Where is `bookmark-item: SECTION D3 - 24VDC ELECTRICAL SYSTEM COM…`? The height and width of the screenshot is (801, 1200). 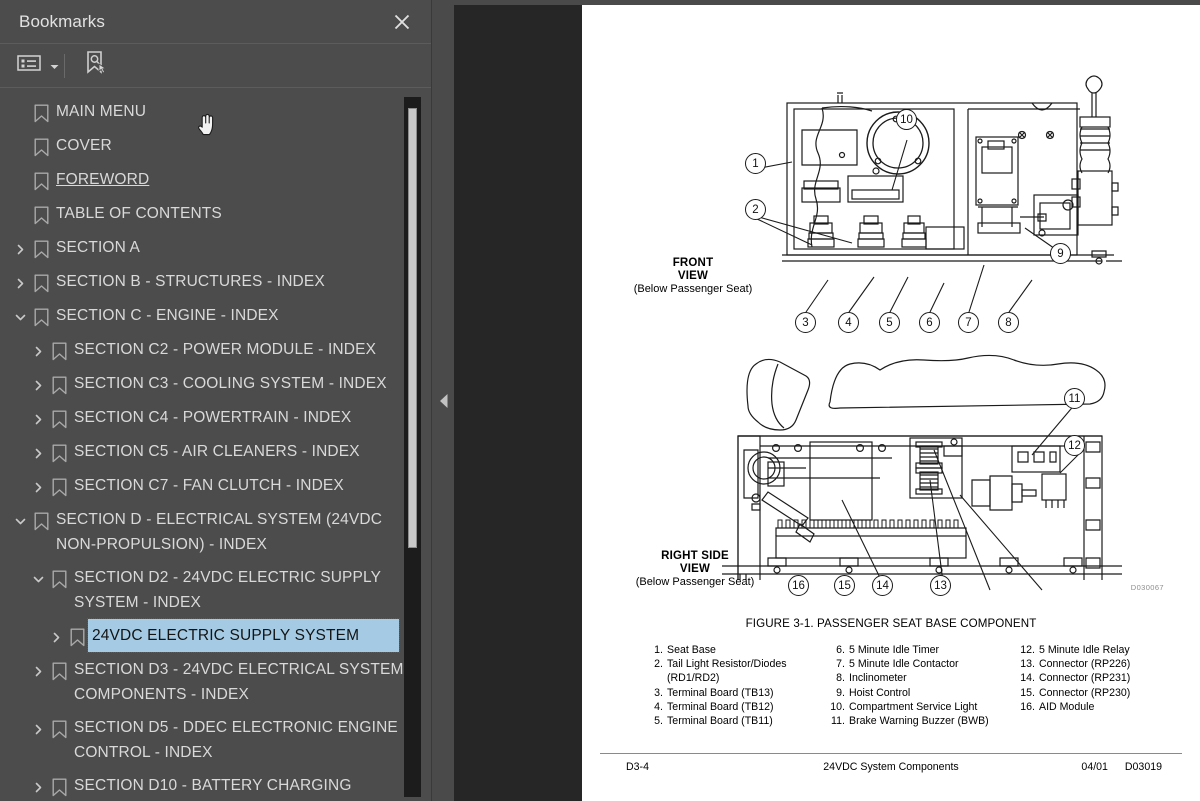
bookmark-item: SECTION D3 - 24VDC ELECTRICAL SYSTEM COM… is located at coordinates (205, 682).